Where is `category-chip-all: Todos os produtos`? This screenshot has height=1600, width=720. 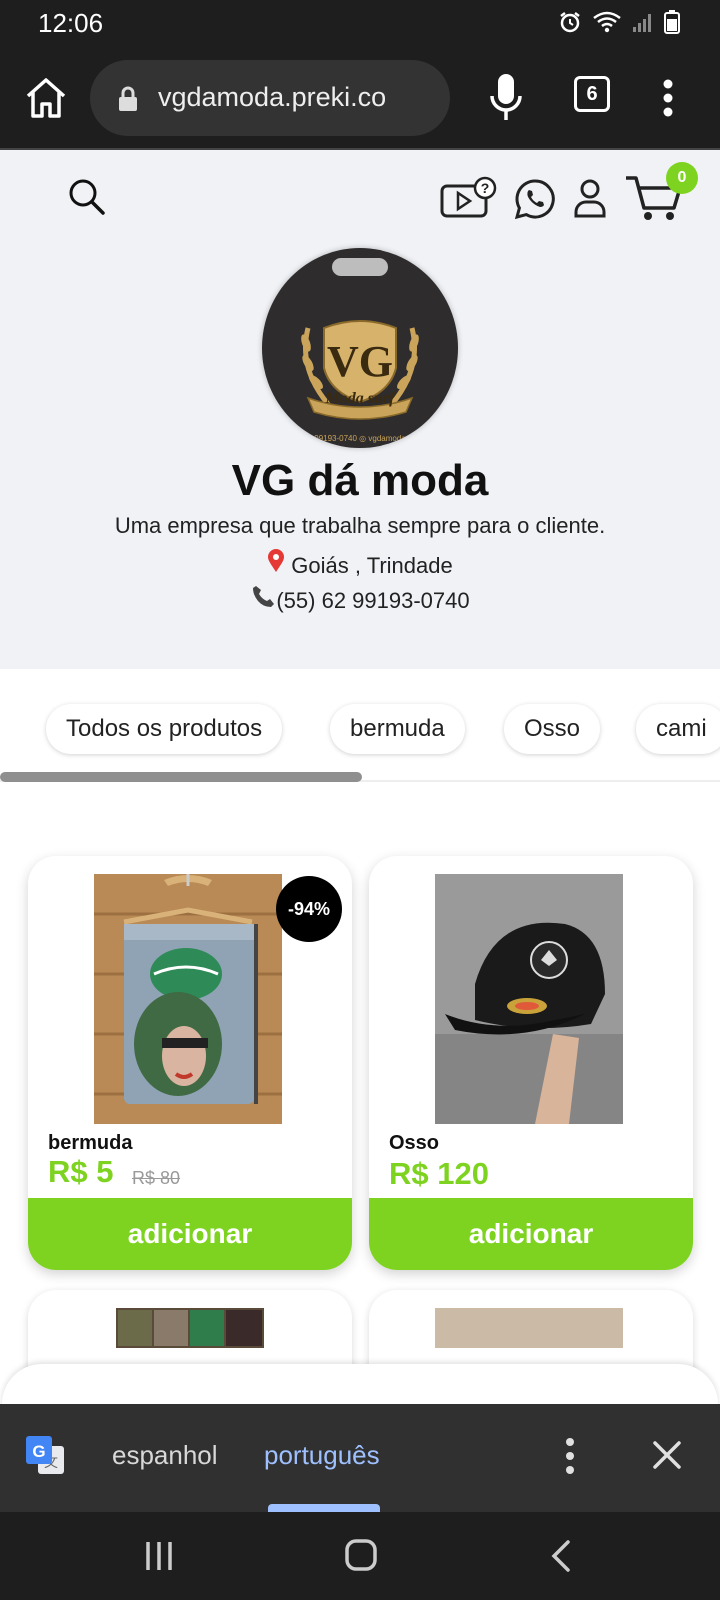
category-chip-all: Todos os produtos is located at coordinates (164, 729).